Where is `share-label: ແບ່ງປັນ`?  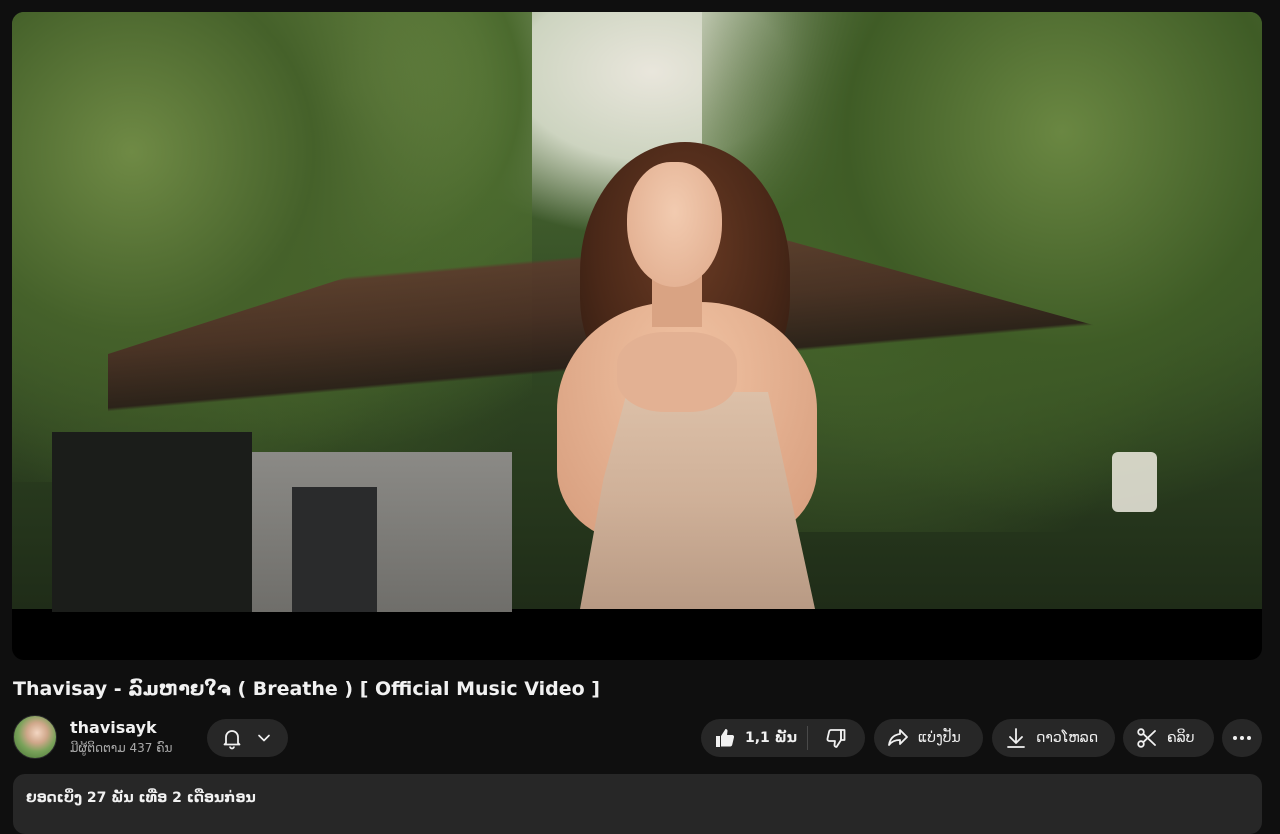 share-label: ແບ່ງປັນ is located at coordinates (939, 738).